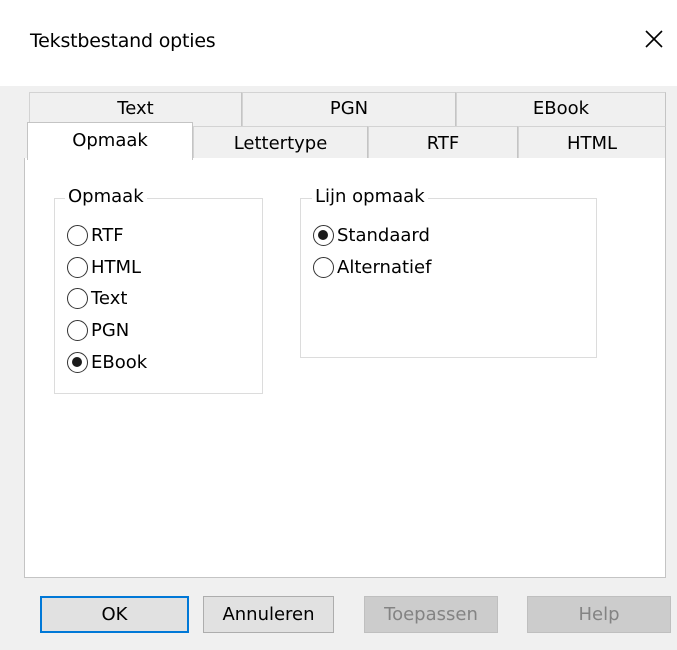  I want to click on help-button: Help, so click(599, 614).